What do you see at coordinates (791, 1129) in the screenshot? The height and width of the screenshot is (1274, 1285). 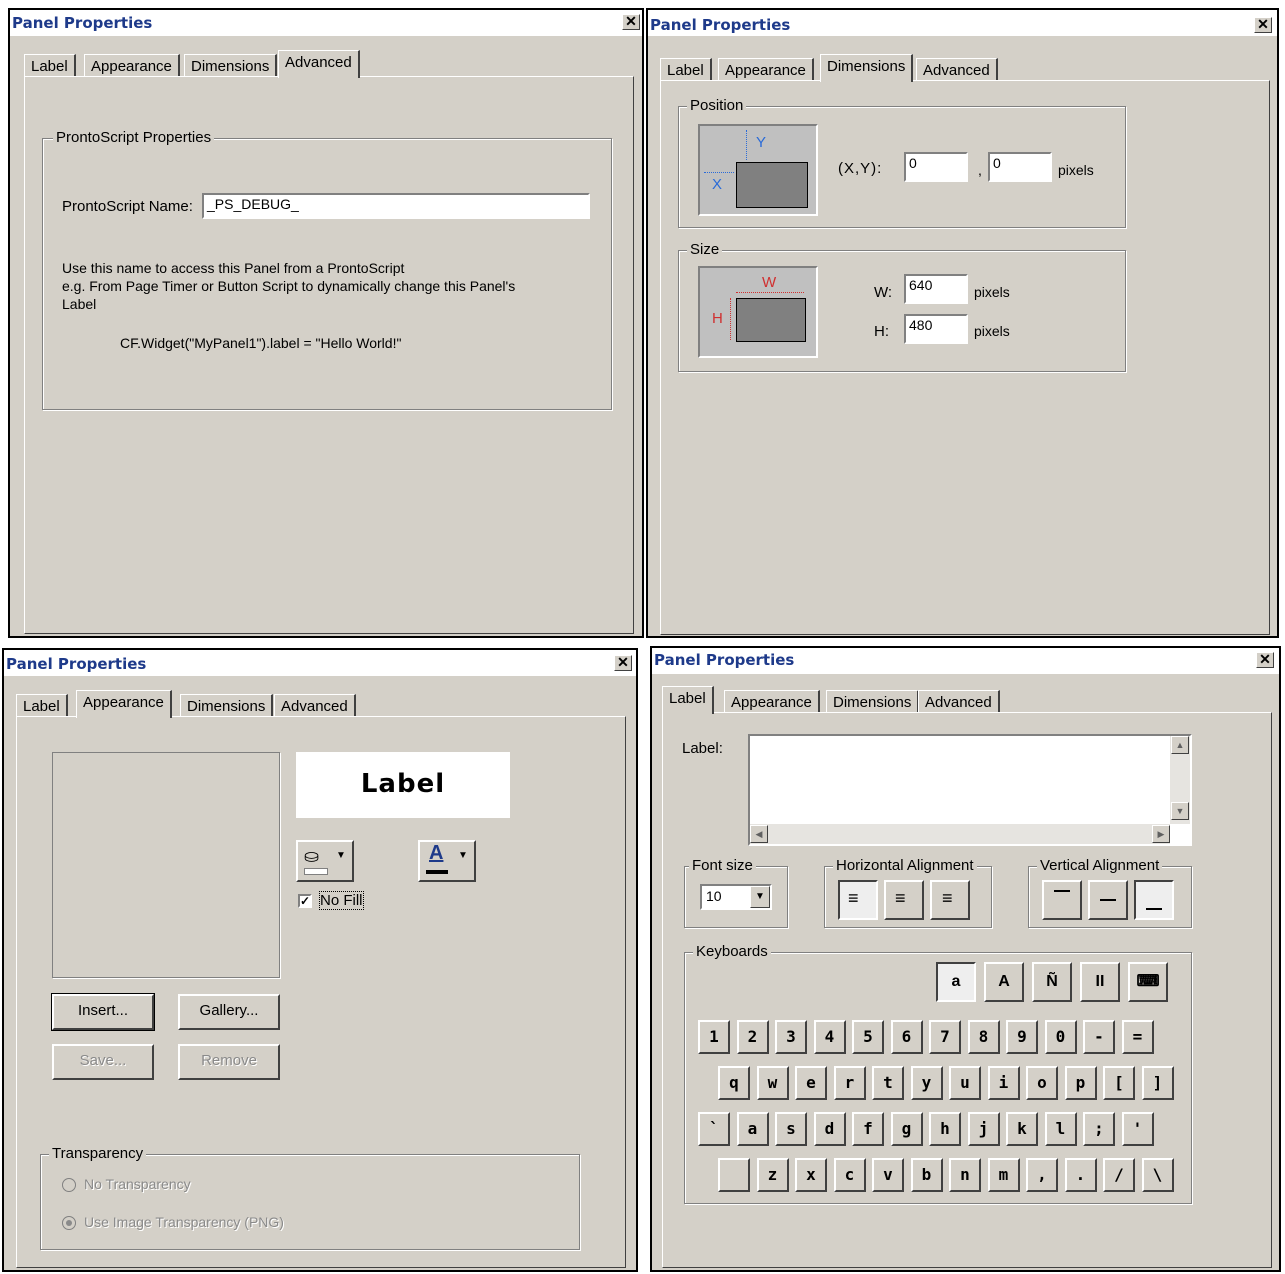 I see `keyboard-key: s` at bounding box center [791, 1129].